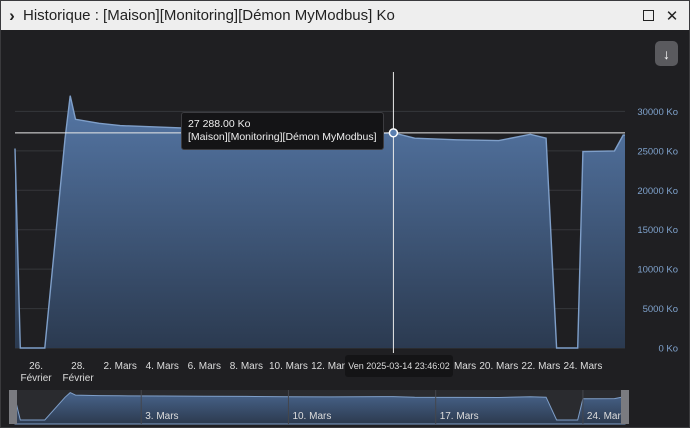 The width and height of the screenshot is (690, 428). Describe the element at coordinates (399, 366) in the screenshot. I see `crosshair-date-label: Ven 2025-03-14 23:46:02` at that location.